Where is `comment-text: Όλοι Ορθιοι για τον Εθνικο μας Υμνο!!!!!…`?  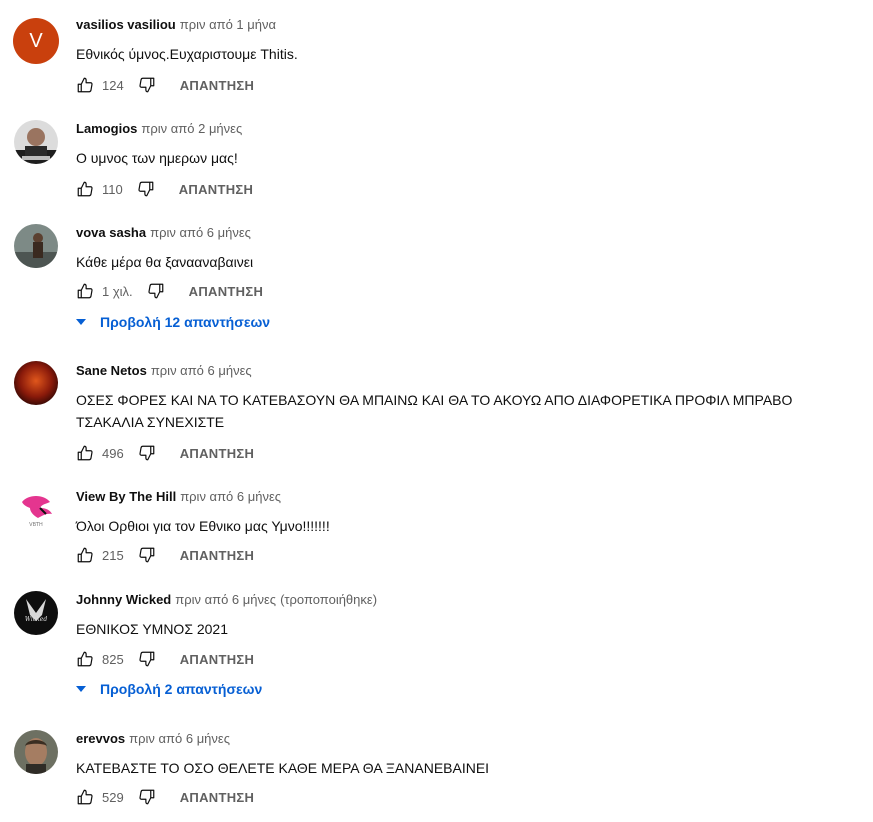
comment-text: Όλοι Ορθιοι για τον Εθνικο μας Υμνο!!!!!… is located at coordinates (203, 526).